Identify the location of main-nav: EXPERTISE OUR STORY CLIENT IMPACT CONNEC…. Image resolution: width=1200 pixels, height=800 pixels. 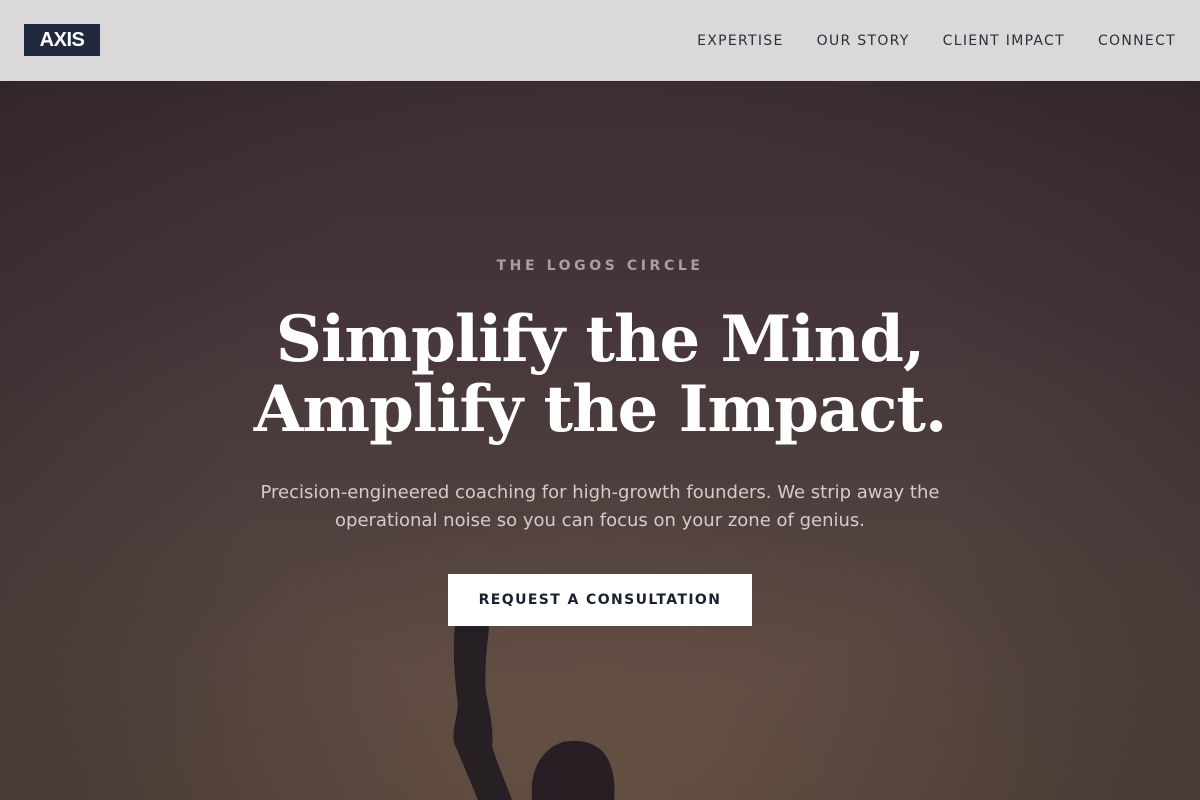
(936, 40).